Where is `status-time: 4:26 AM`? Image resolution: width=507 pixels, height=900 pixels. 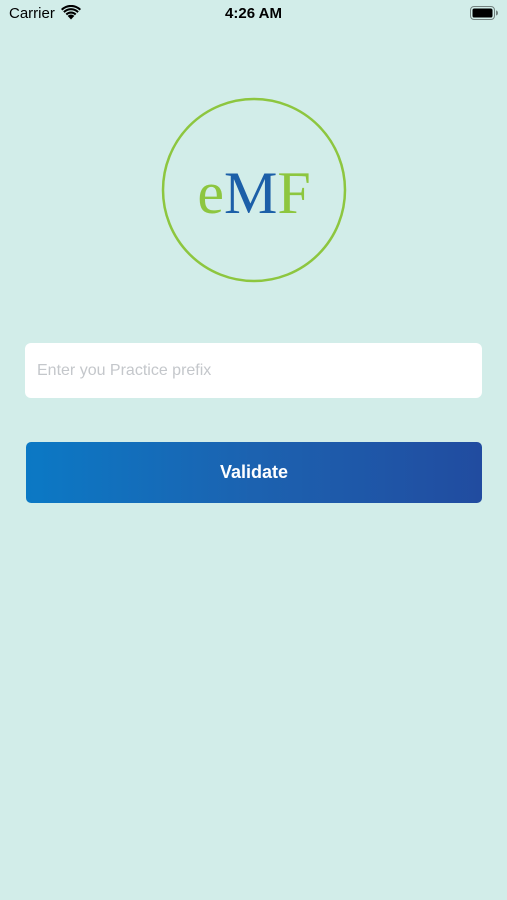
status-time: 4:26 AM is located at coordinates (253, 13).